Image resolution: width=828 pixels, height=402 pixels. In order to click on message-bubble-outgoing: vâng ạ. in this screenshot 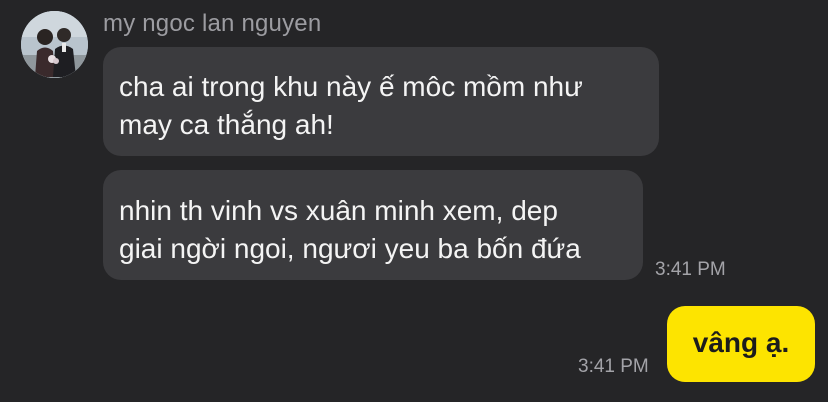, I will do `click(741, 344)`.